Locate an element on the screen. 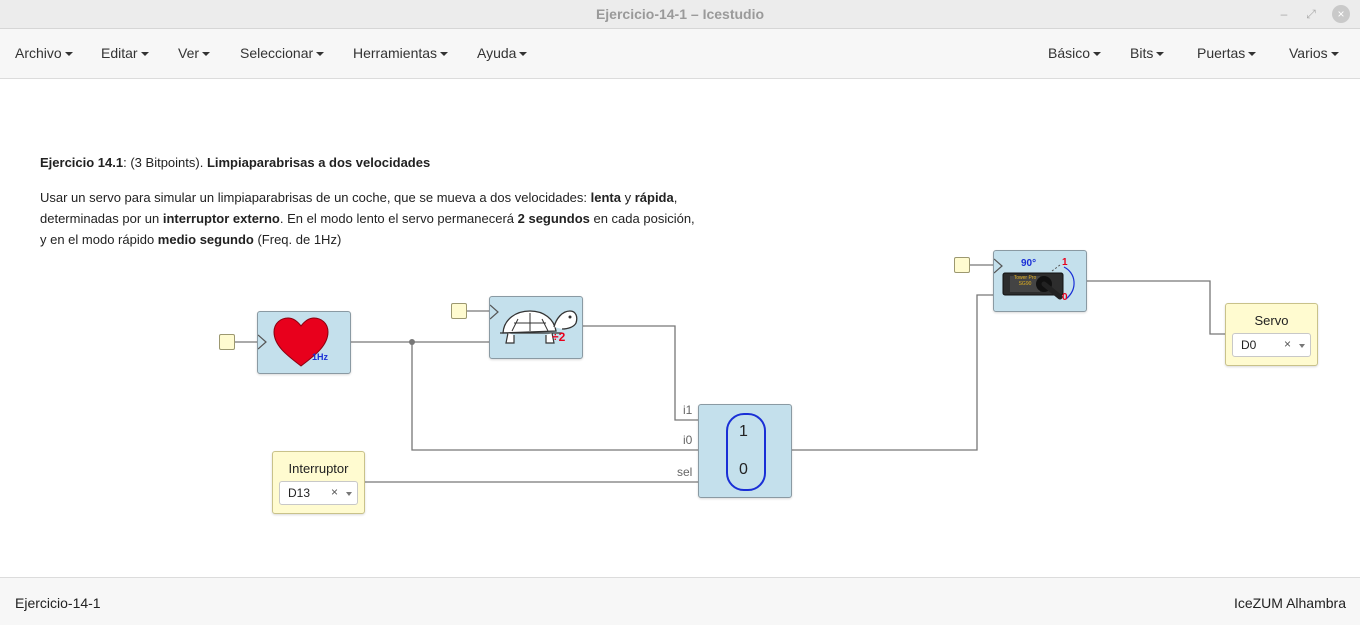 This screenshot has width=1360, height=625. frequency-label: 1Hz is located at coordinates (320, 357).